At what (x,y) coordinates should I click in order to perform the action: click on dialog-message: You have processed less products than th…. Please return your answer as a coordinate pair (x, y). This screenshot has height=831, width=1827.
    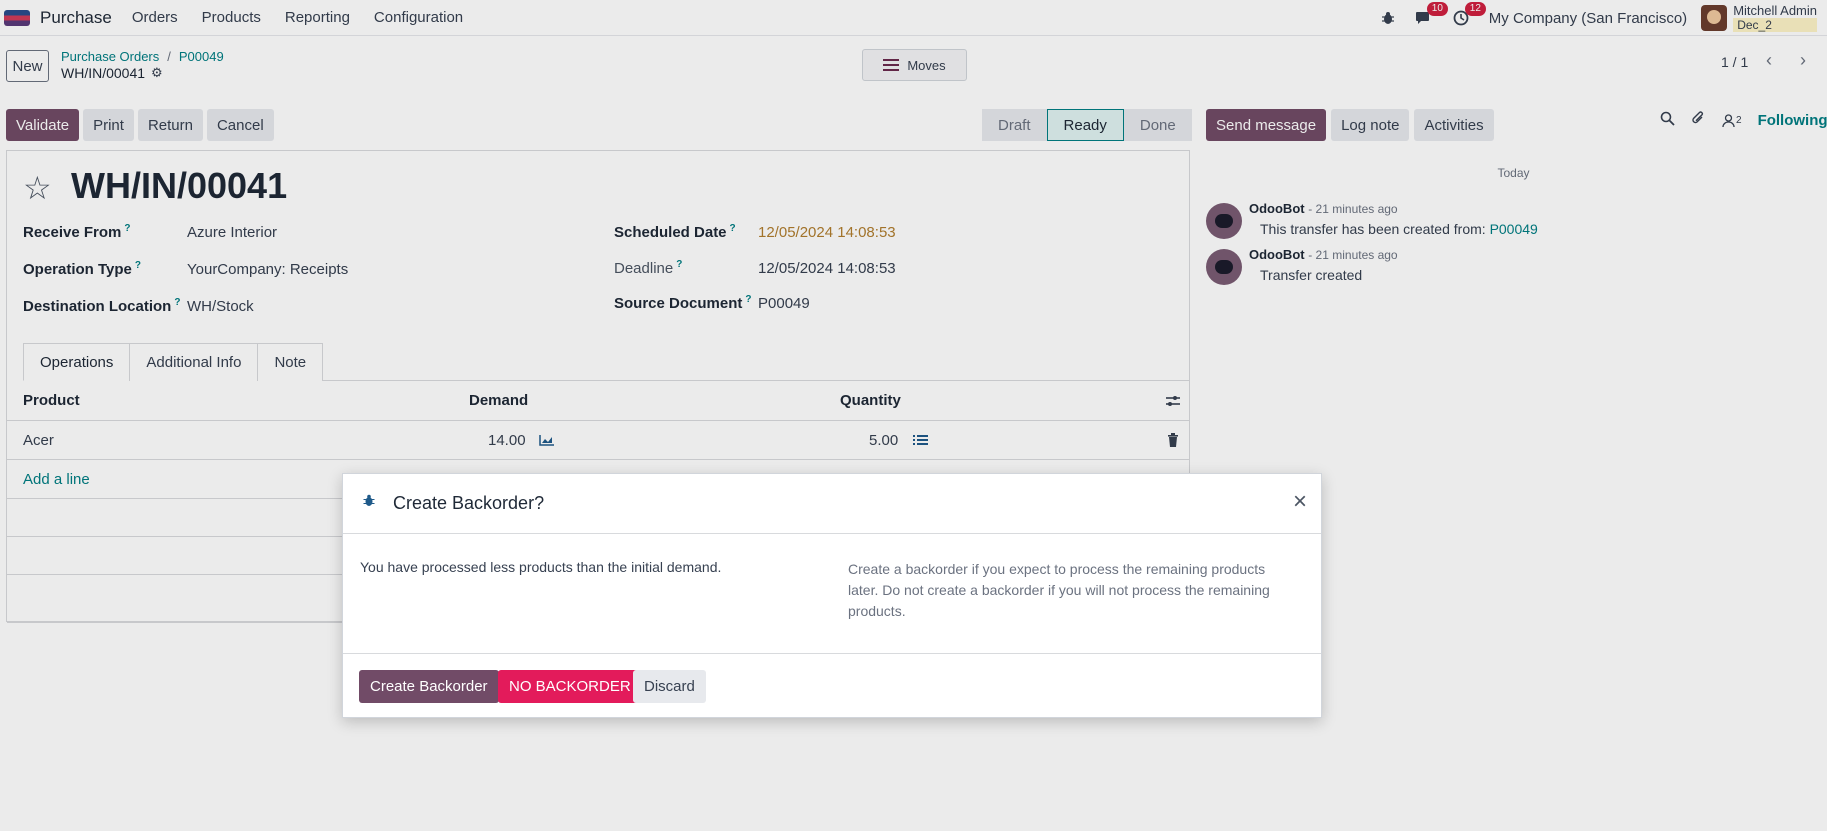
    Looking at the image, I should click on (541, 567).